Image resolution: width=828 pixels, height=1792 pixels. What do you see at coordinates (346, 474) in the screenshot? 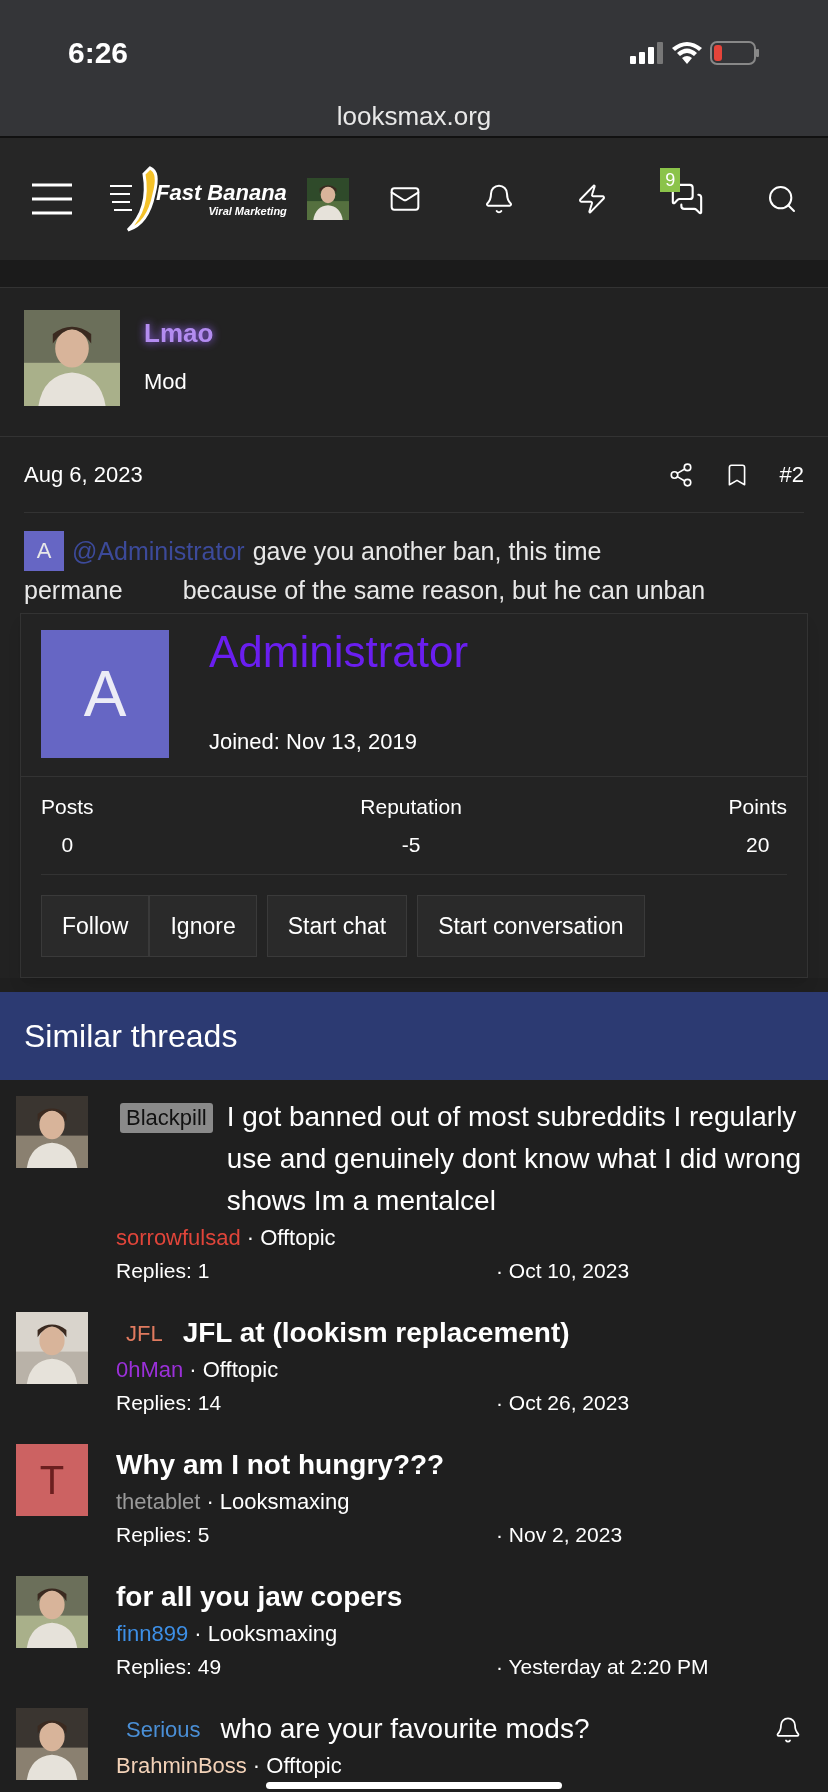
I see `post-date: Aug 6, 2023` at bounding box center [346, 474].